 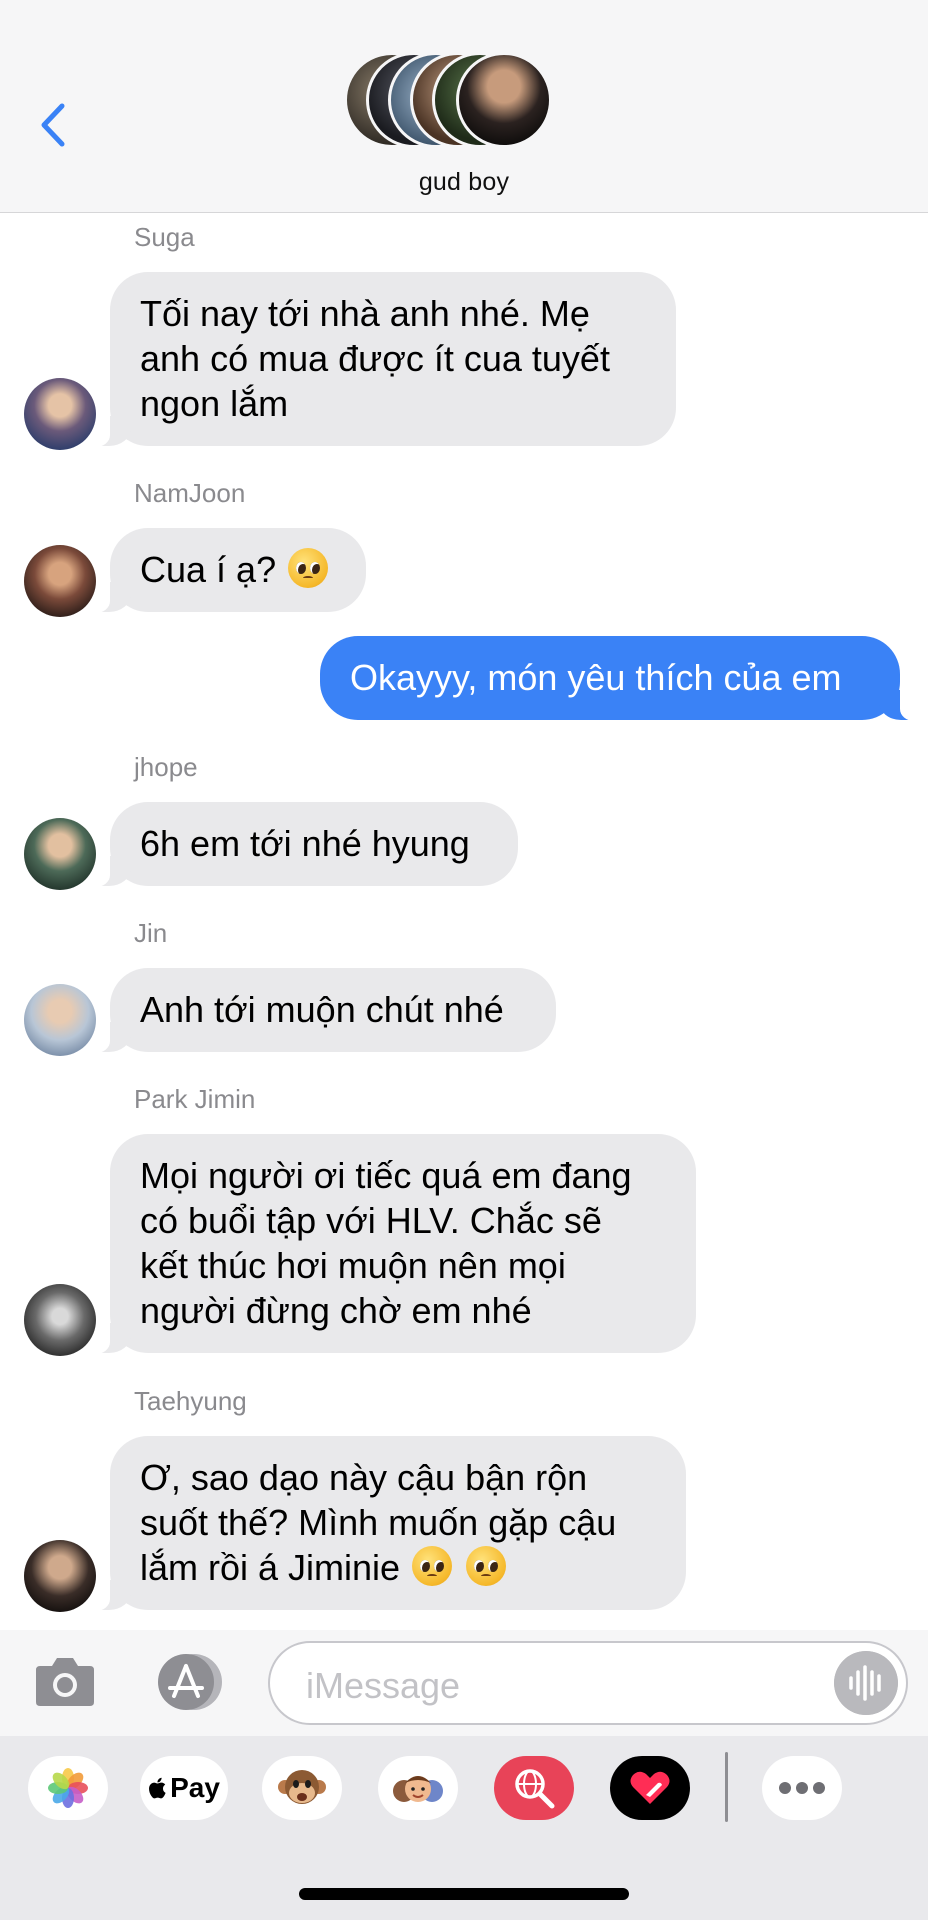 I want to click on digital-touch-icon, so click(x=650, y=1788).